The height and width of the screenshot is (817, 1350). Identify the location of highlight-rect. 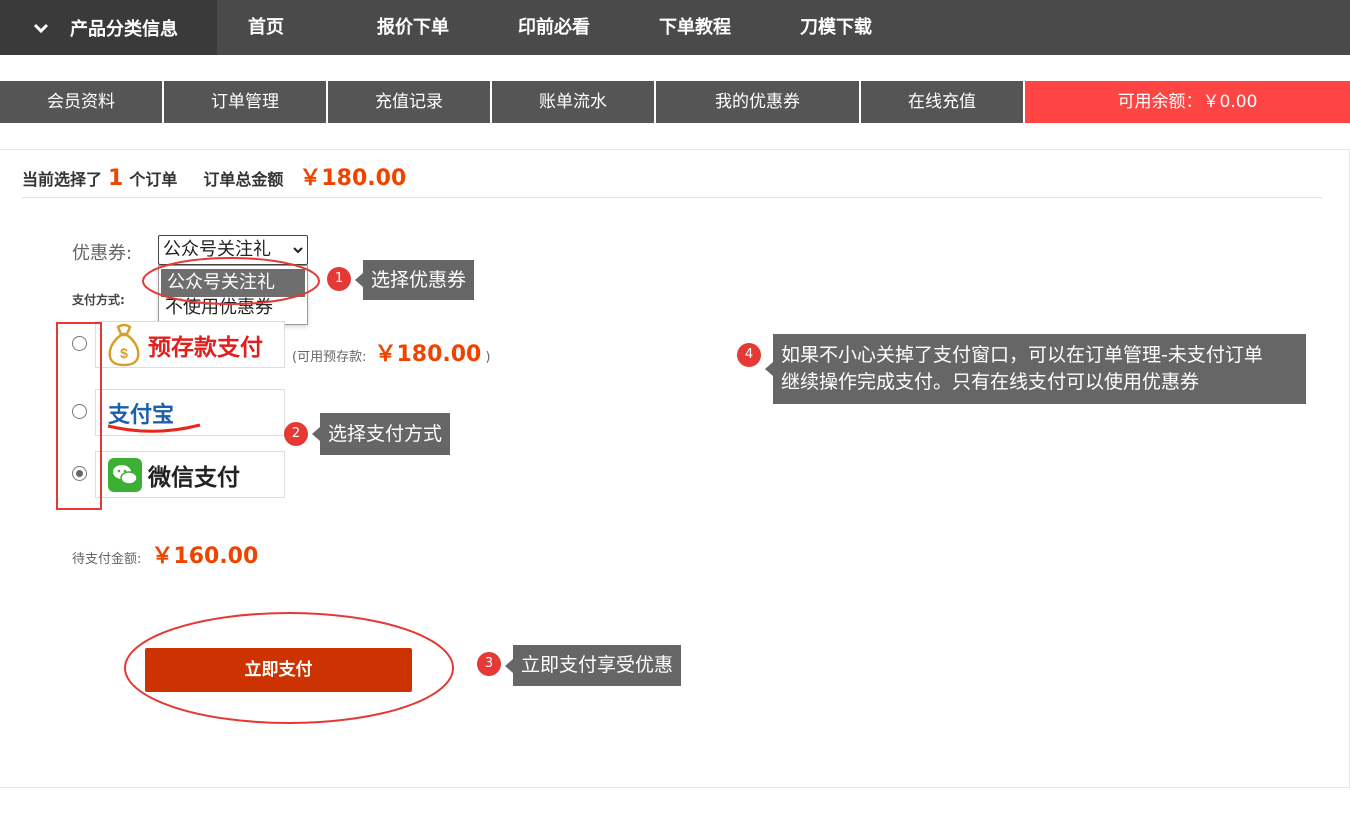
(79, 416).